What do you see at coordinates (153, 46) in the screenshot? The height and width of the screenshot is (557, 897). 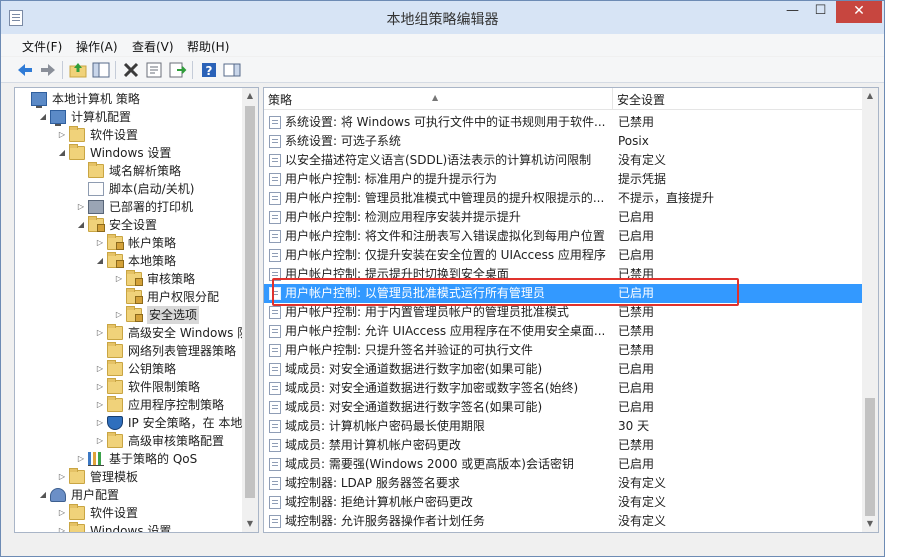 I see `menu-view: 查看(V)` at bounding box center [153, 46].